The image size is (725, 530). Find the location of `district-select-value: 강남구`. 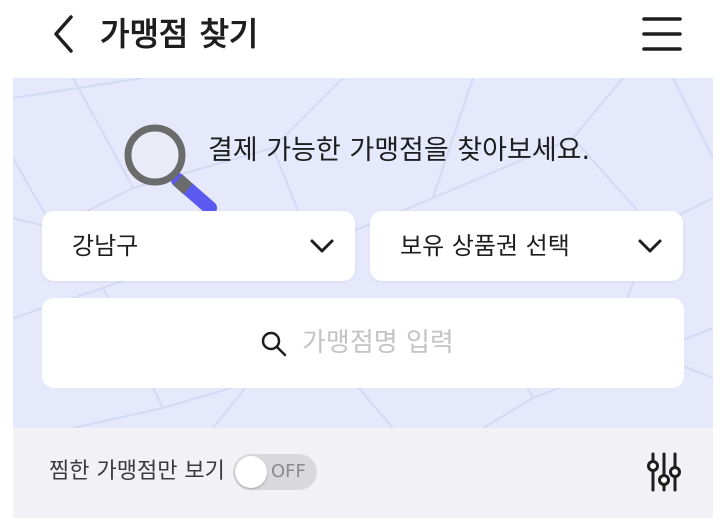

district-select-value: 강남구 is located at coordinates (105, 246).